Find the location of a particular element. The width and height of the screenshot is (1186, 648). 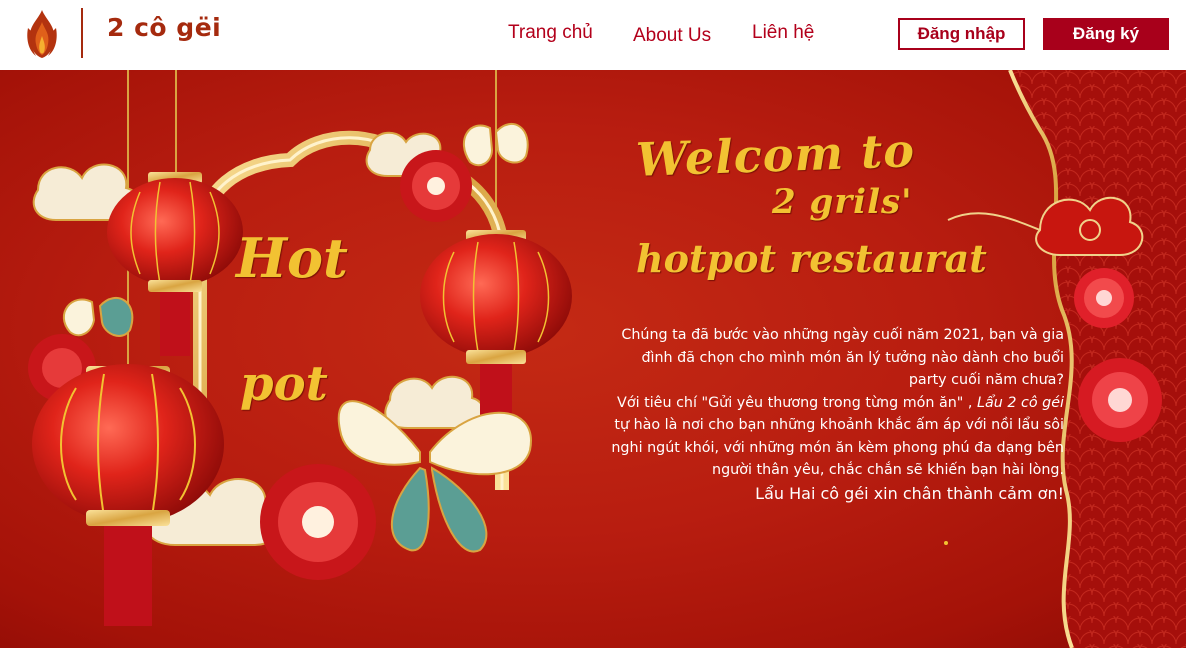

login-button: Đăng nhập is located at coordinates (961, 34).